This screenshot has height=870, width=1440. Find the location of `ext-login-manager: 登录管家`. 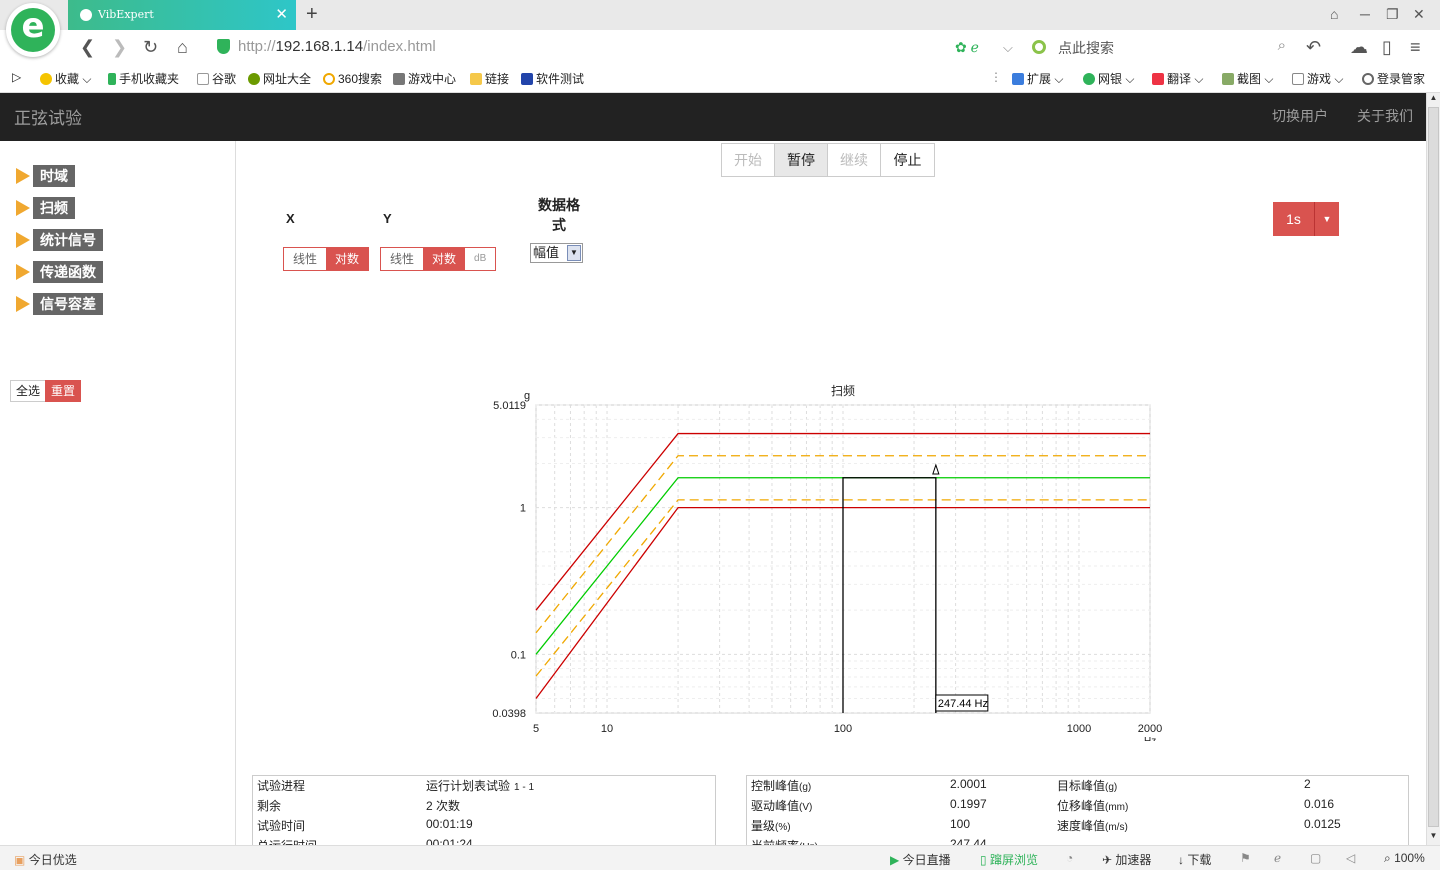

ext-login-manager: 登录管家 is located at coordinates (1393, 78).